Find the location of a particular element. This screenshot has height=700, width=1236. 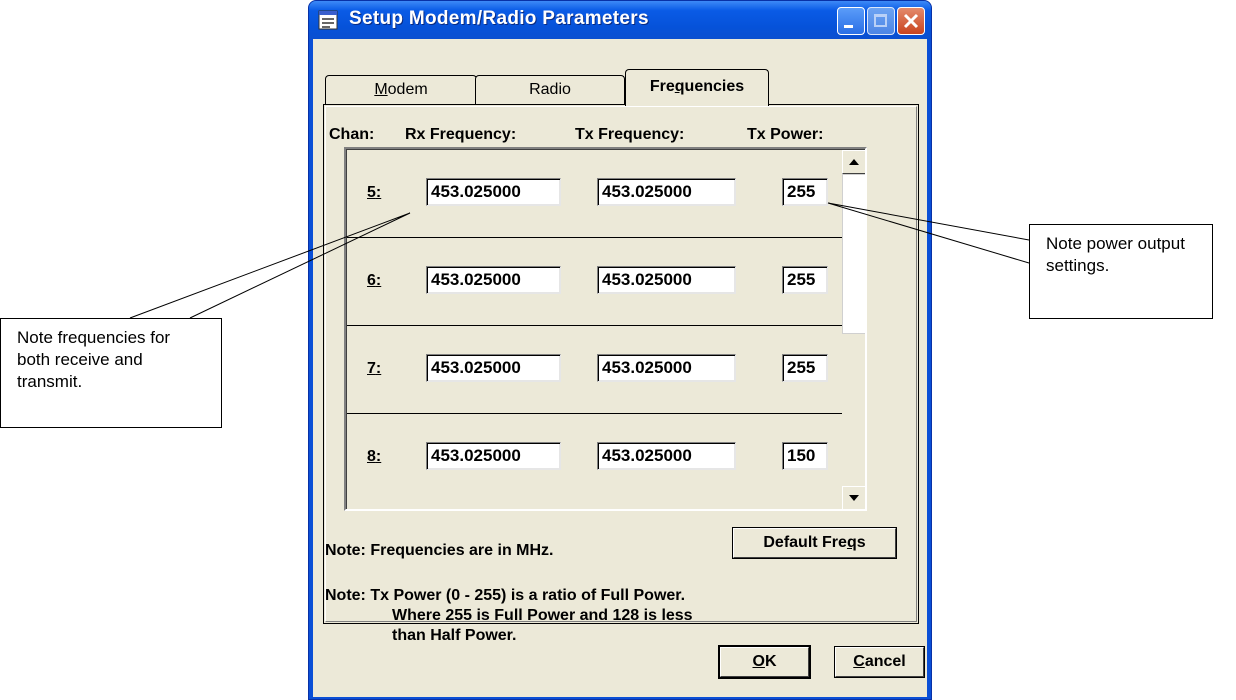

channel-label: 5: is located at coordinates (374, 192).